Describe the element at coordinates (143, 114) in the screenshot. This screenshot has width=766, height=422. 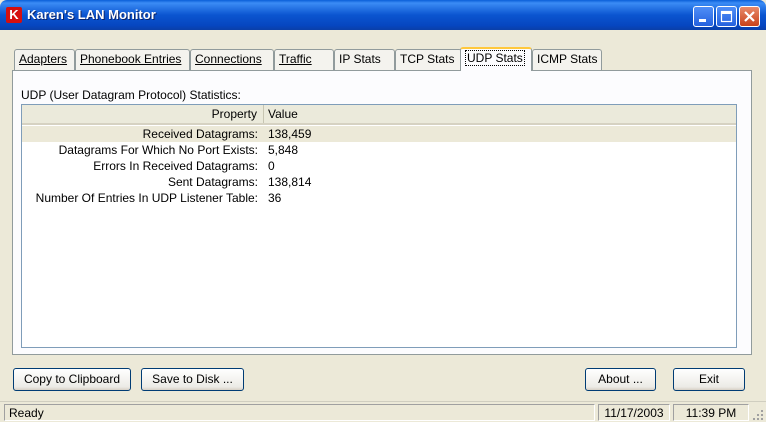
I see `column-header-property: Property` at that location.